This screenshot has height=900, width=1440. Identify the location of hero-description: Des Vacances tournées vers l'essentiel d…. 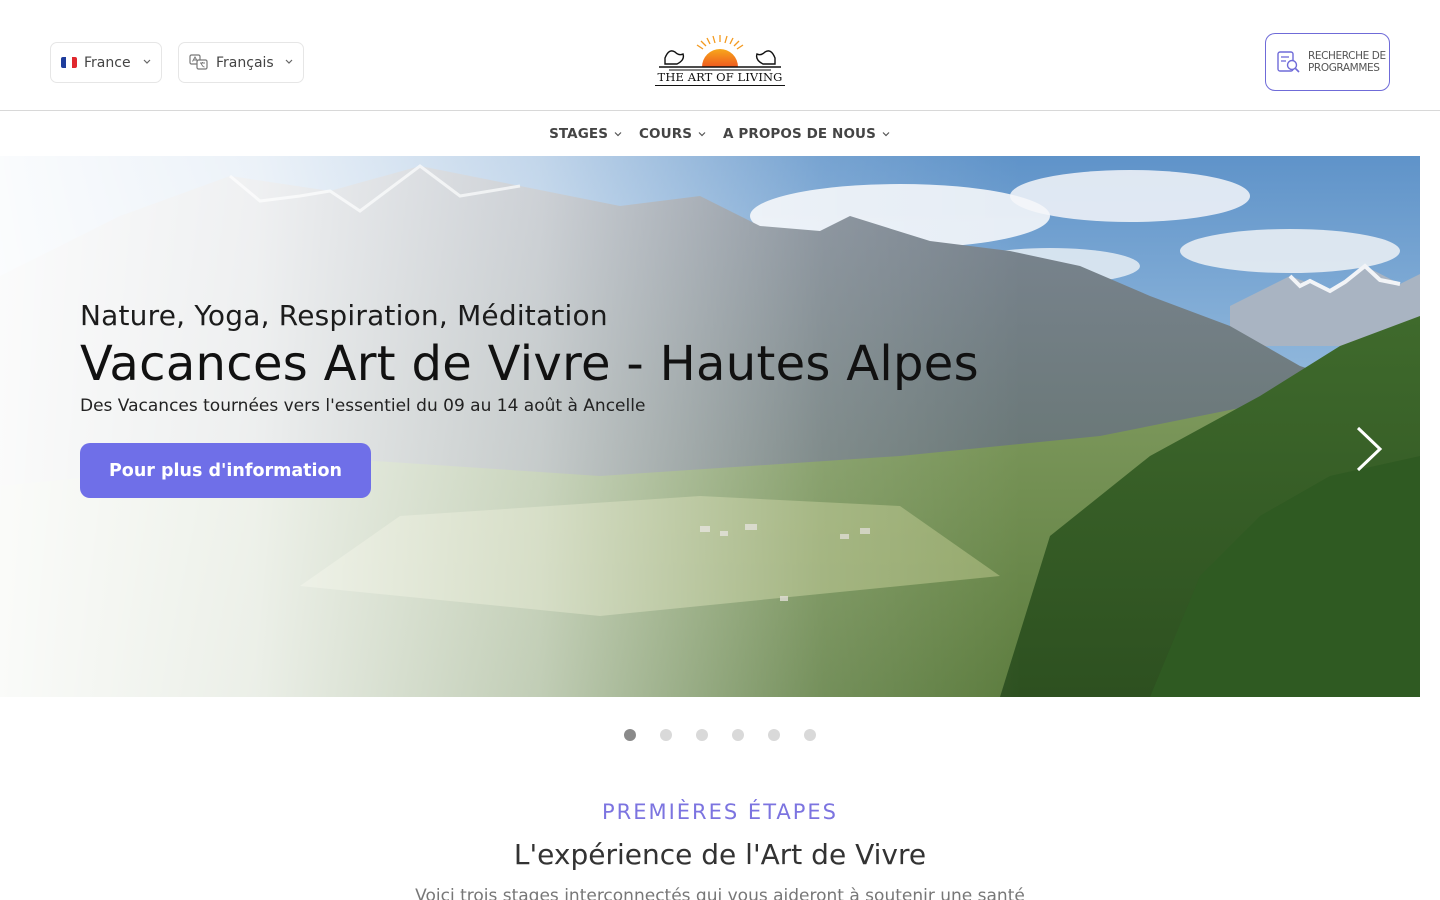
(363, 406).